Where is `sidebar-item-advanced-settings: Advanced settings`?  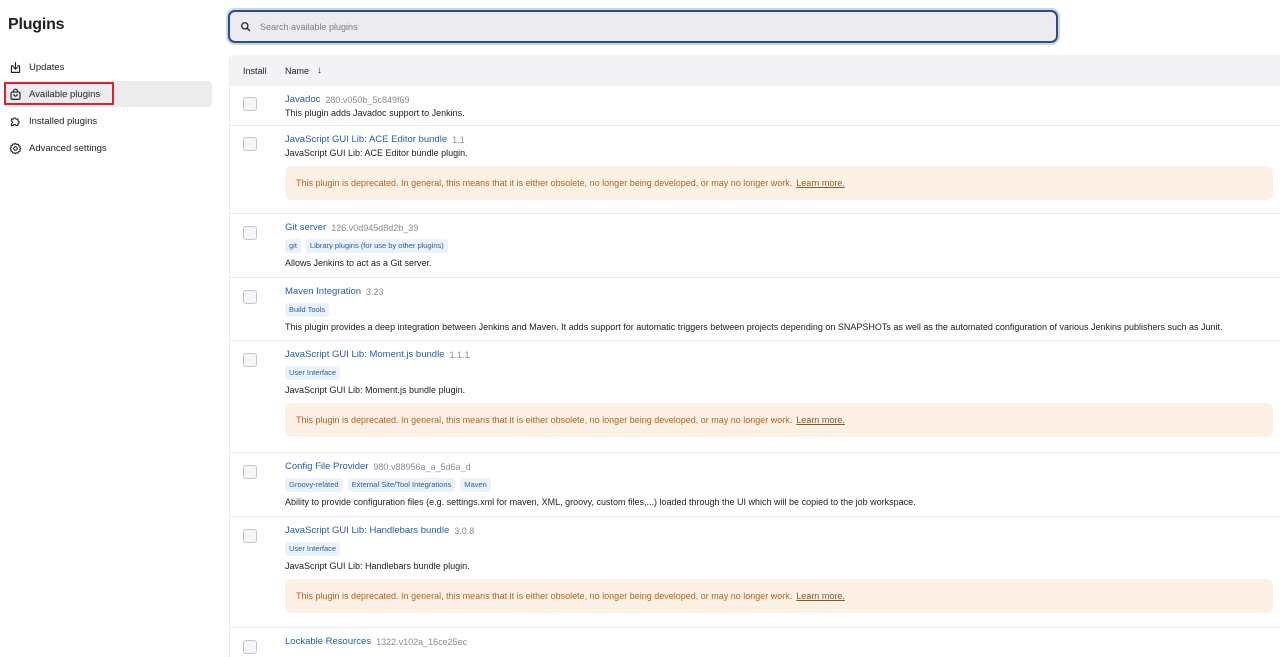
sidebar-item-advanced-settings: Advanced settings is located at coordinates (108, 148).